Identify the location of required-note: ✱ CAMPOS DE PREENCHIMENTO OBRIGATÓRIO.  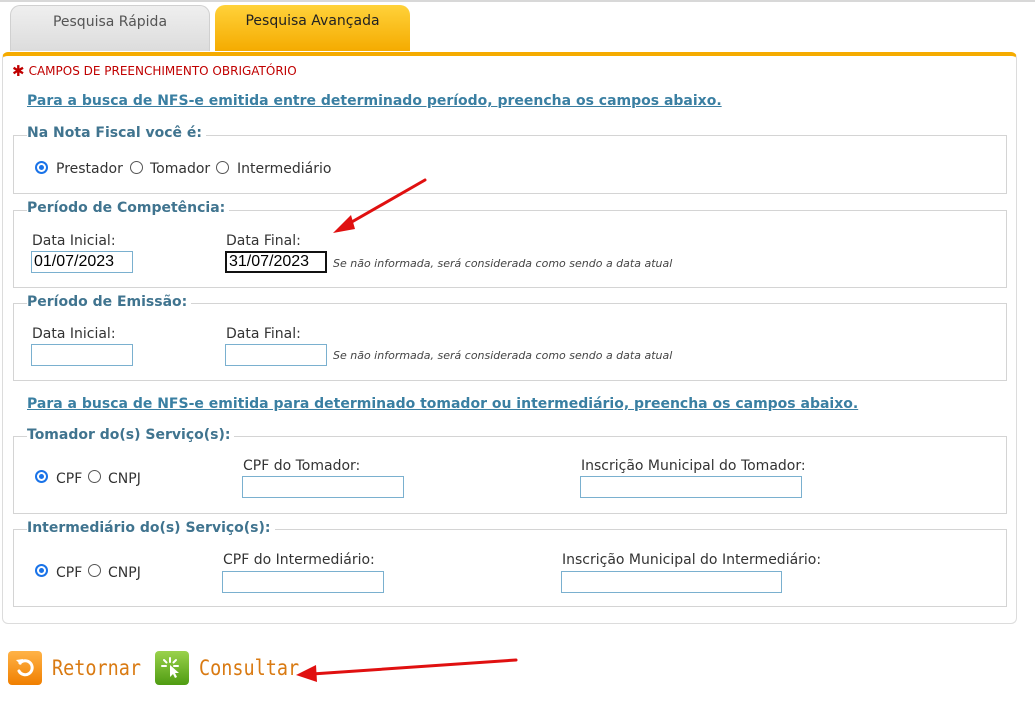
(154, 71).